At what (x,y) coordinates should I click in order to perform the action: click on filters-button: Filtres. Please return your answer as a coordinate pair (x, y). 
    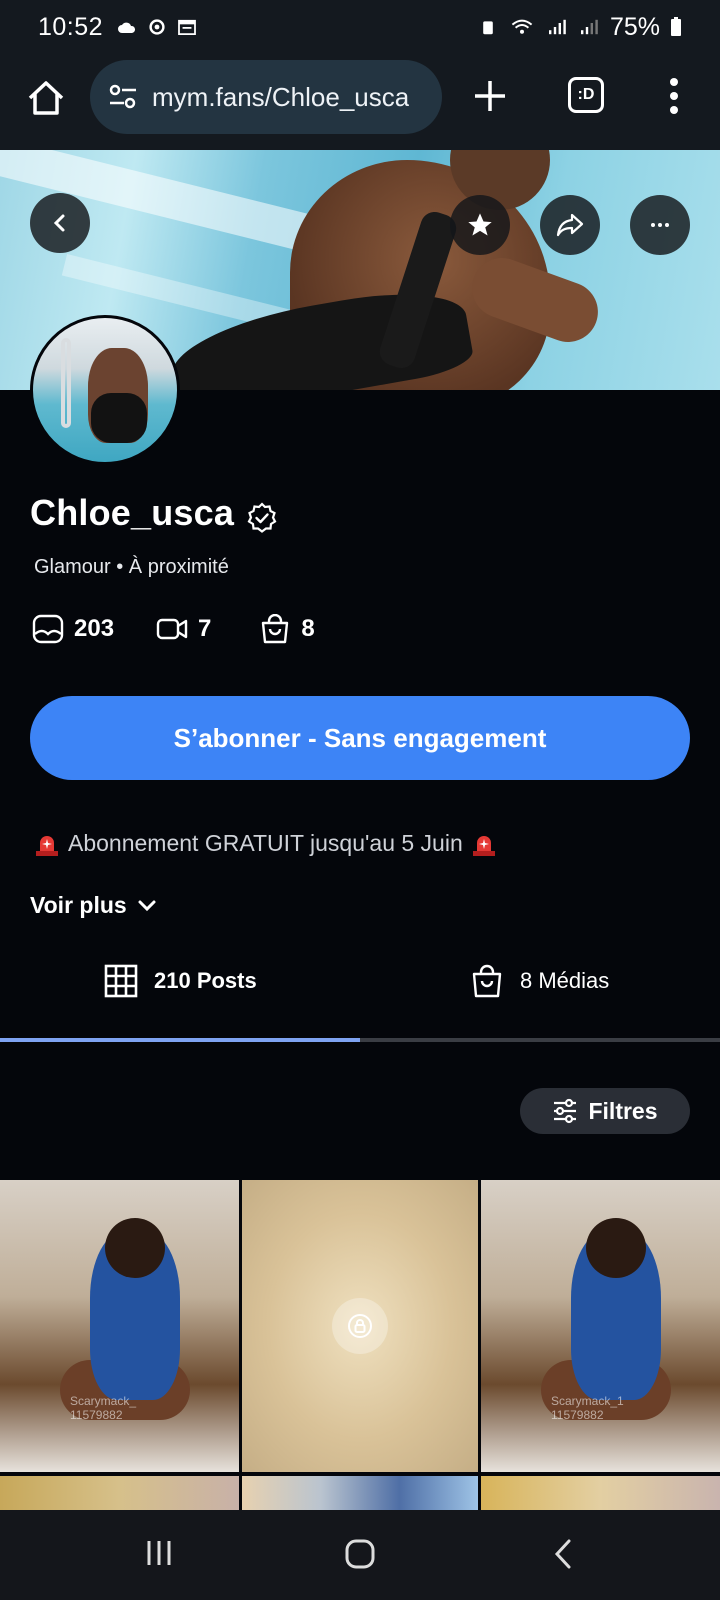
    Looking at the image, I should click on (605, 1111).